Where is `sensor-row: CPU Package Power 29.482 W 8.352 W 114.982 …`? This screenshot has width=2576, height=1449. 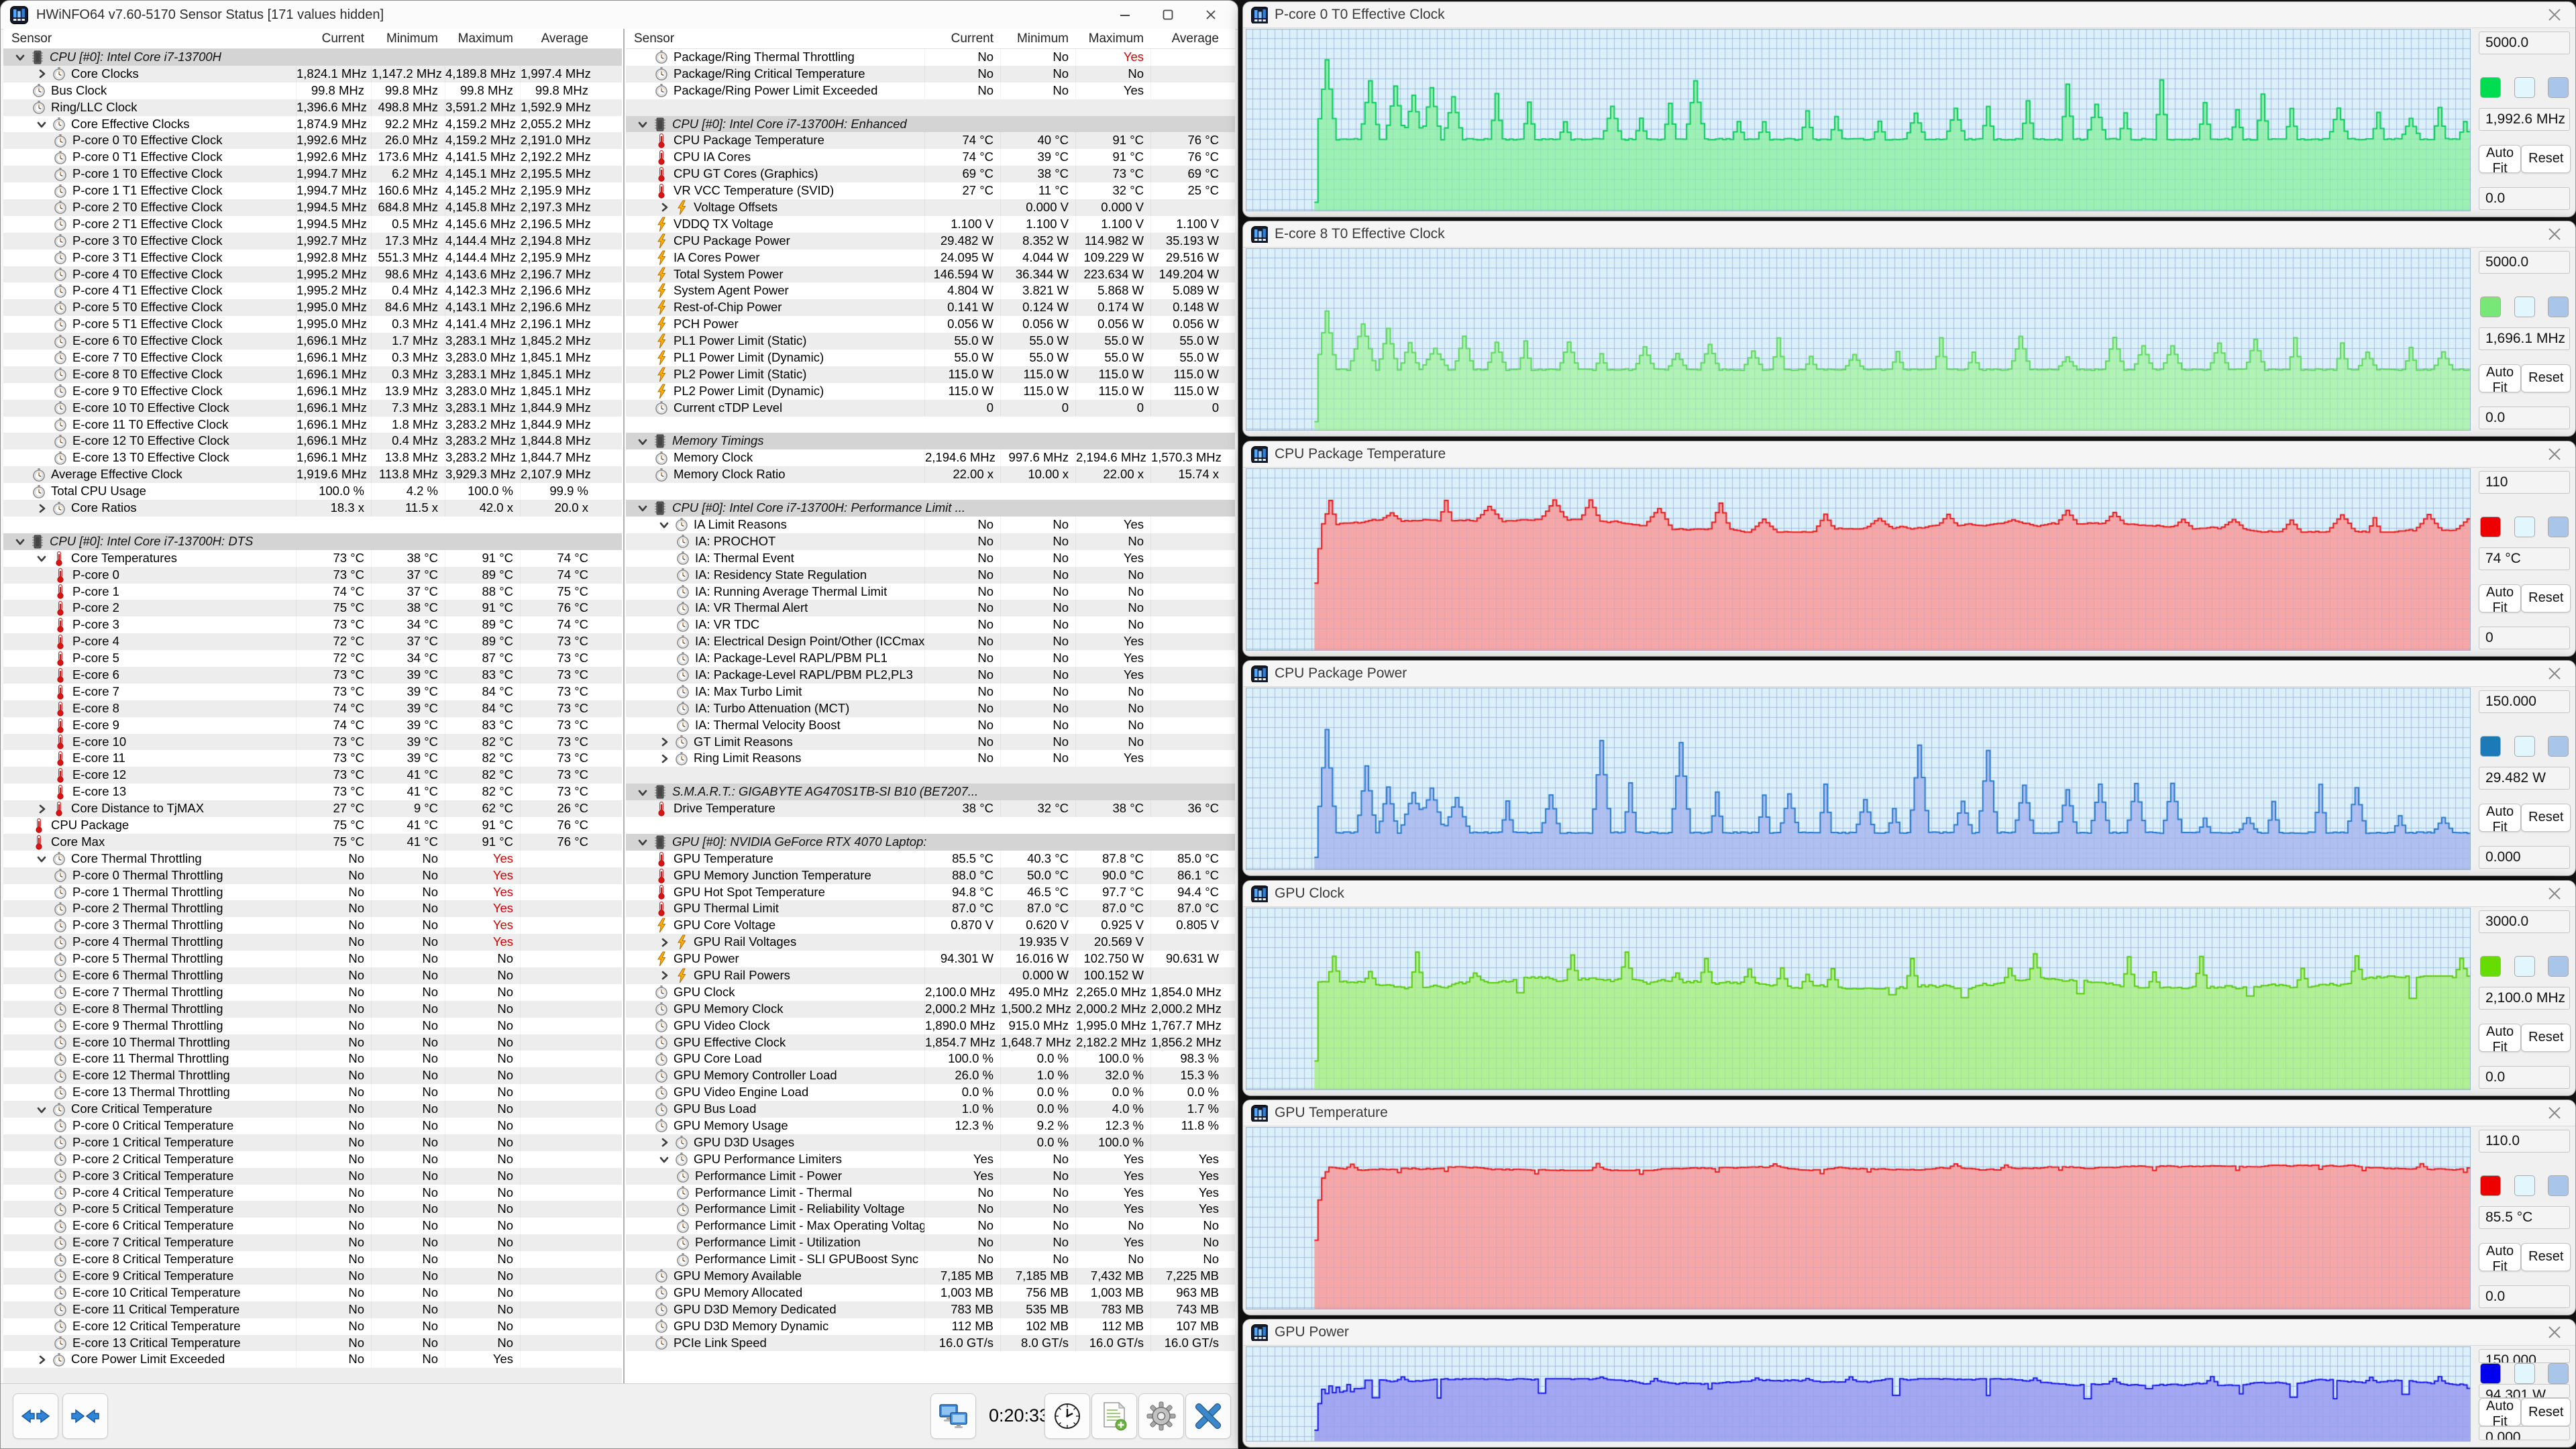
sensor-row: CPU Package Power 29.482 W 8.352 W 114.982 … is located at coordinates (930, 241).